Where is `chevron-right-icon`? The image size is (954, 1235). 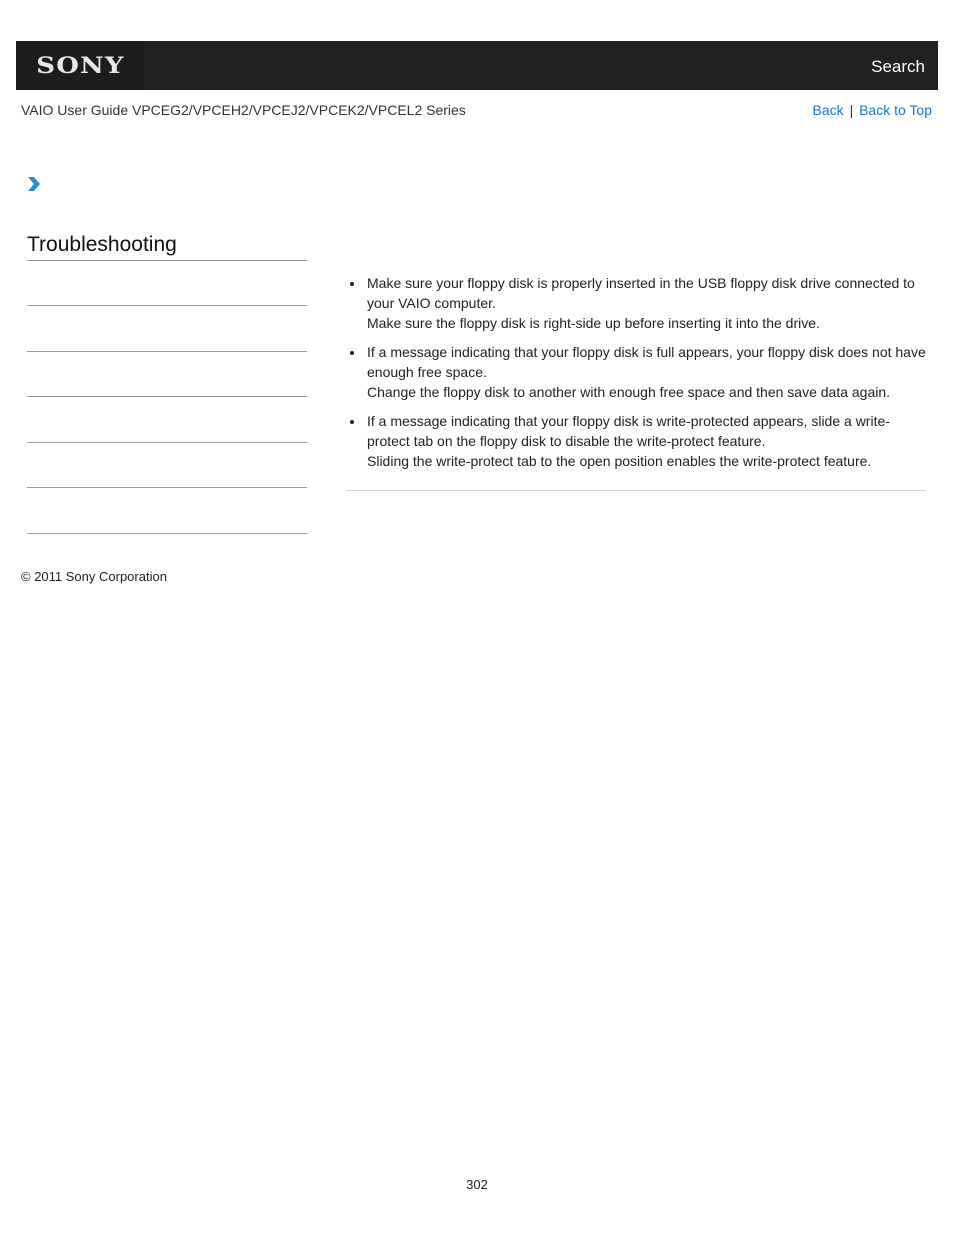 chevron-right-icon is located at coordinates (34, 184).